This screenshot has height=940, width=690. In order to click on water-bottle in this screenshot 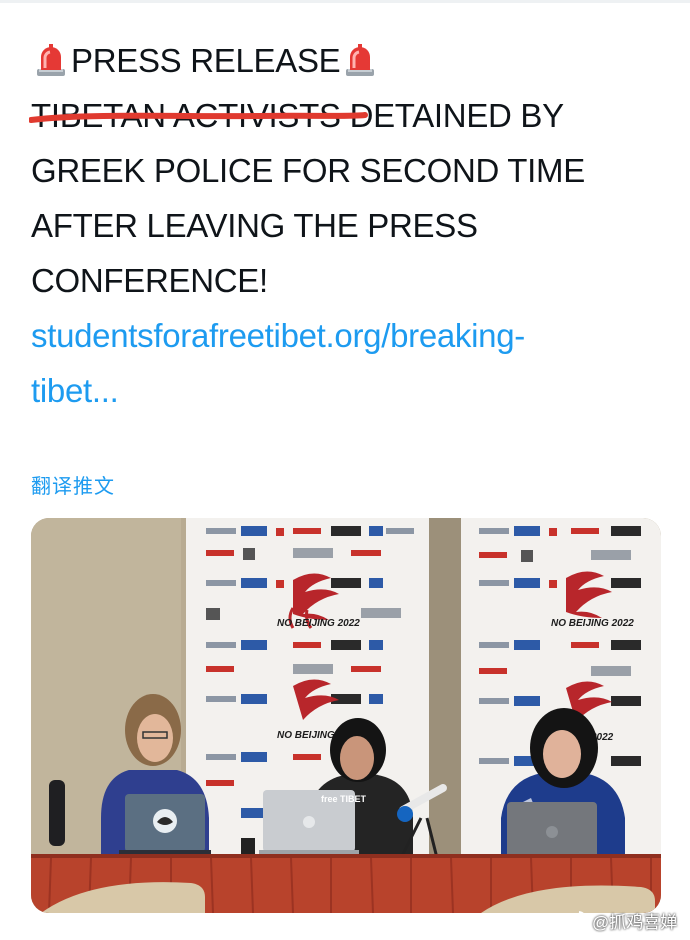, I will do `click(57, 813)`.